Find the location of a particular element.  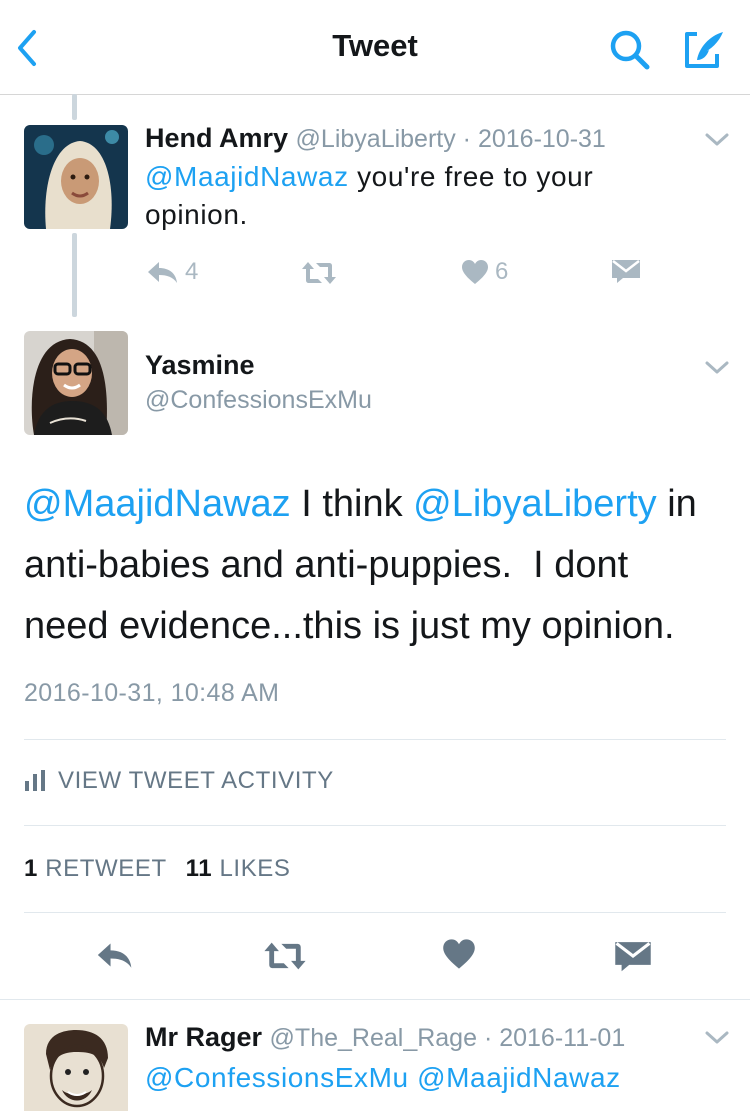

engagement-stats: 1 RETWEET 11 LIKES is located at coordinates (157, 869).